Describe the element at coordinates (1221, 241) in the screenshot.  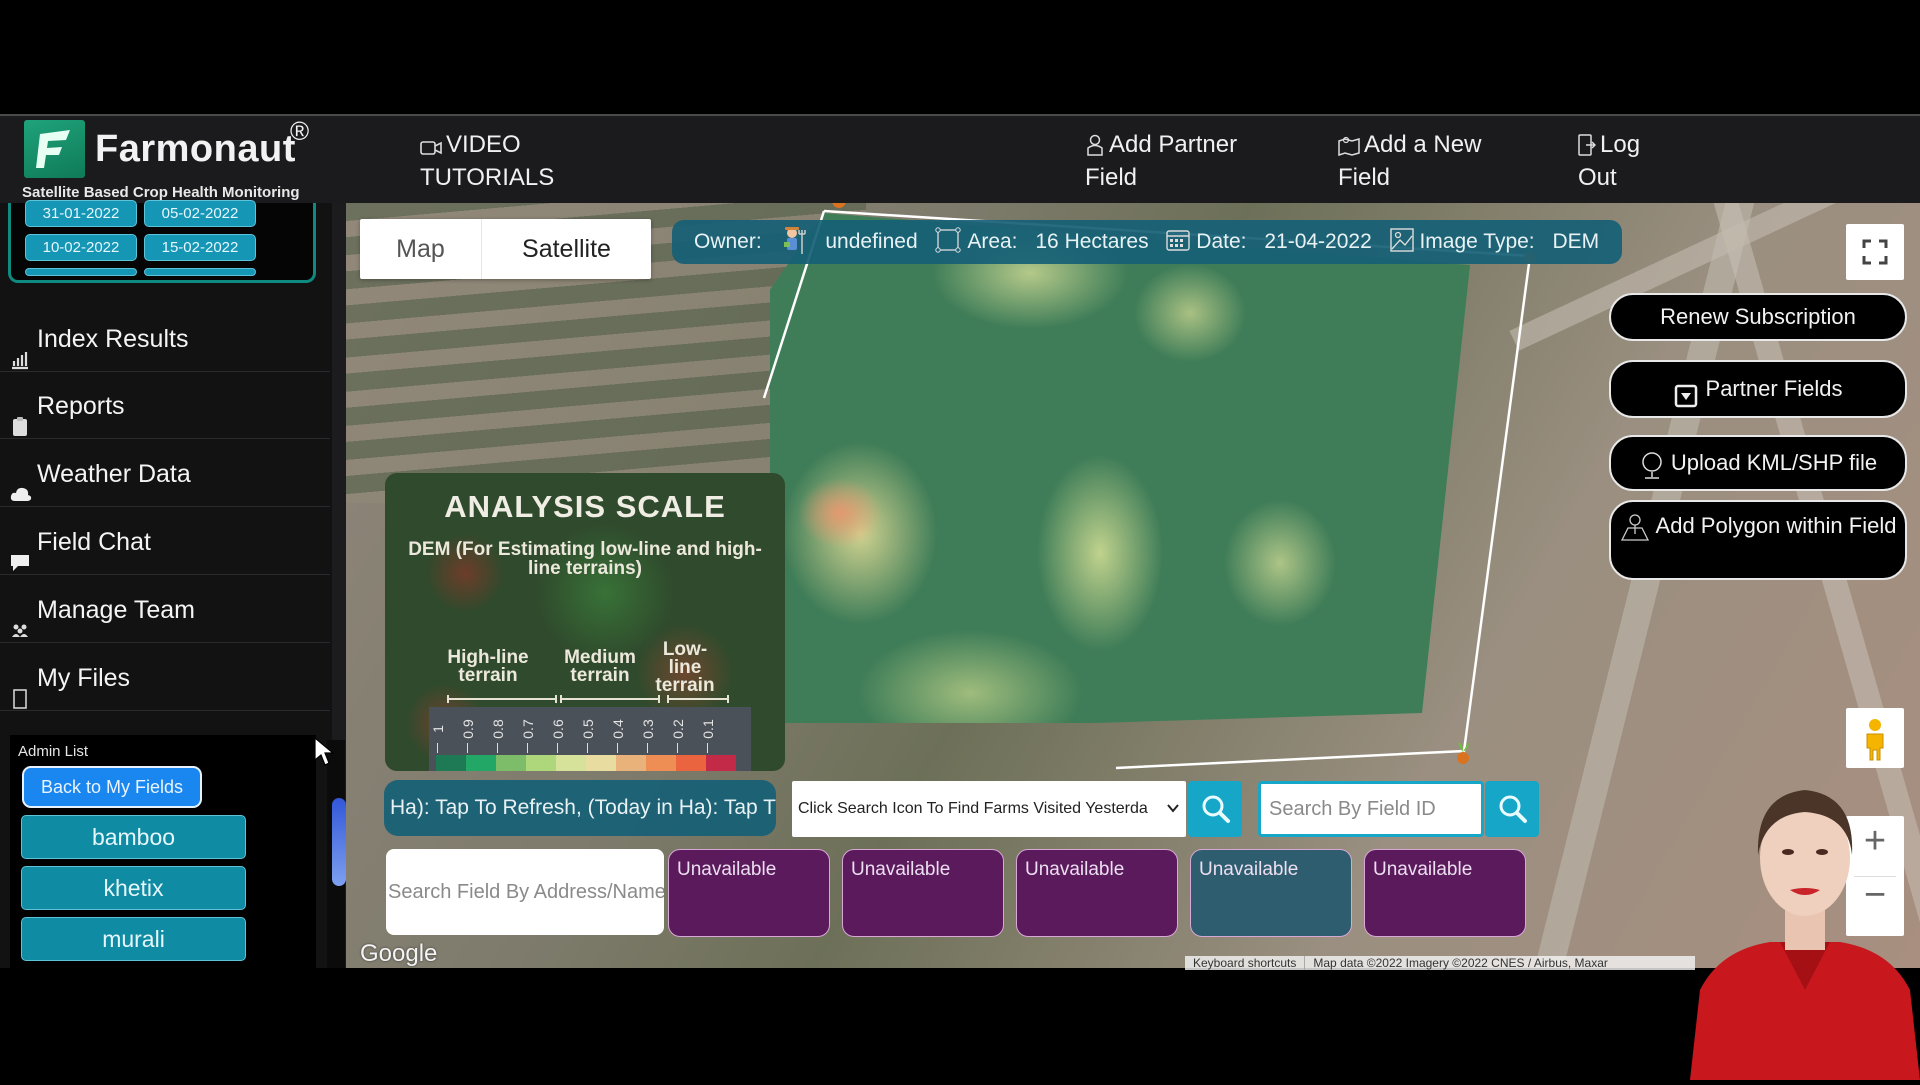
I see `date-label: Date:` at that location.